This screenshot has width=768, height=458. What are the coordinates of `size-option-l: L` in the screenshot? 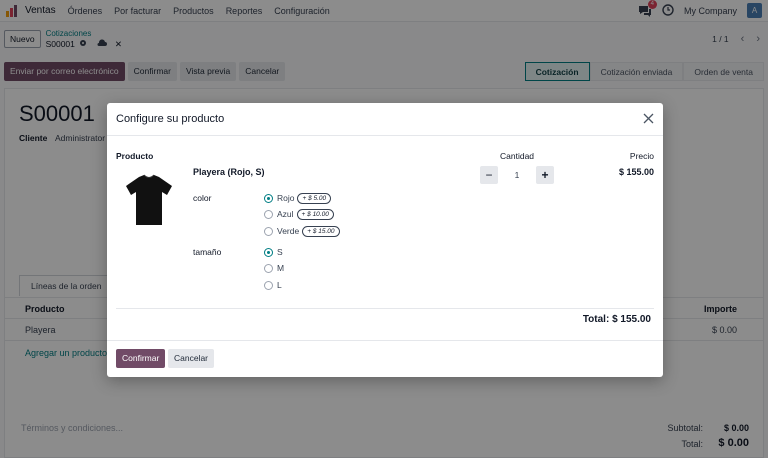 It's located at (273, 285).